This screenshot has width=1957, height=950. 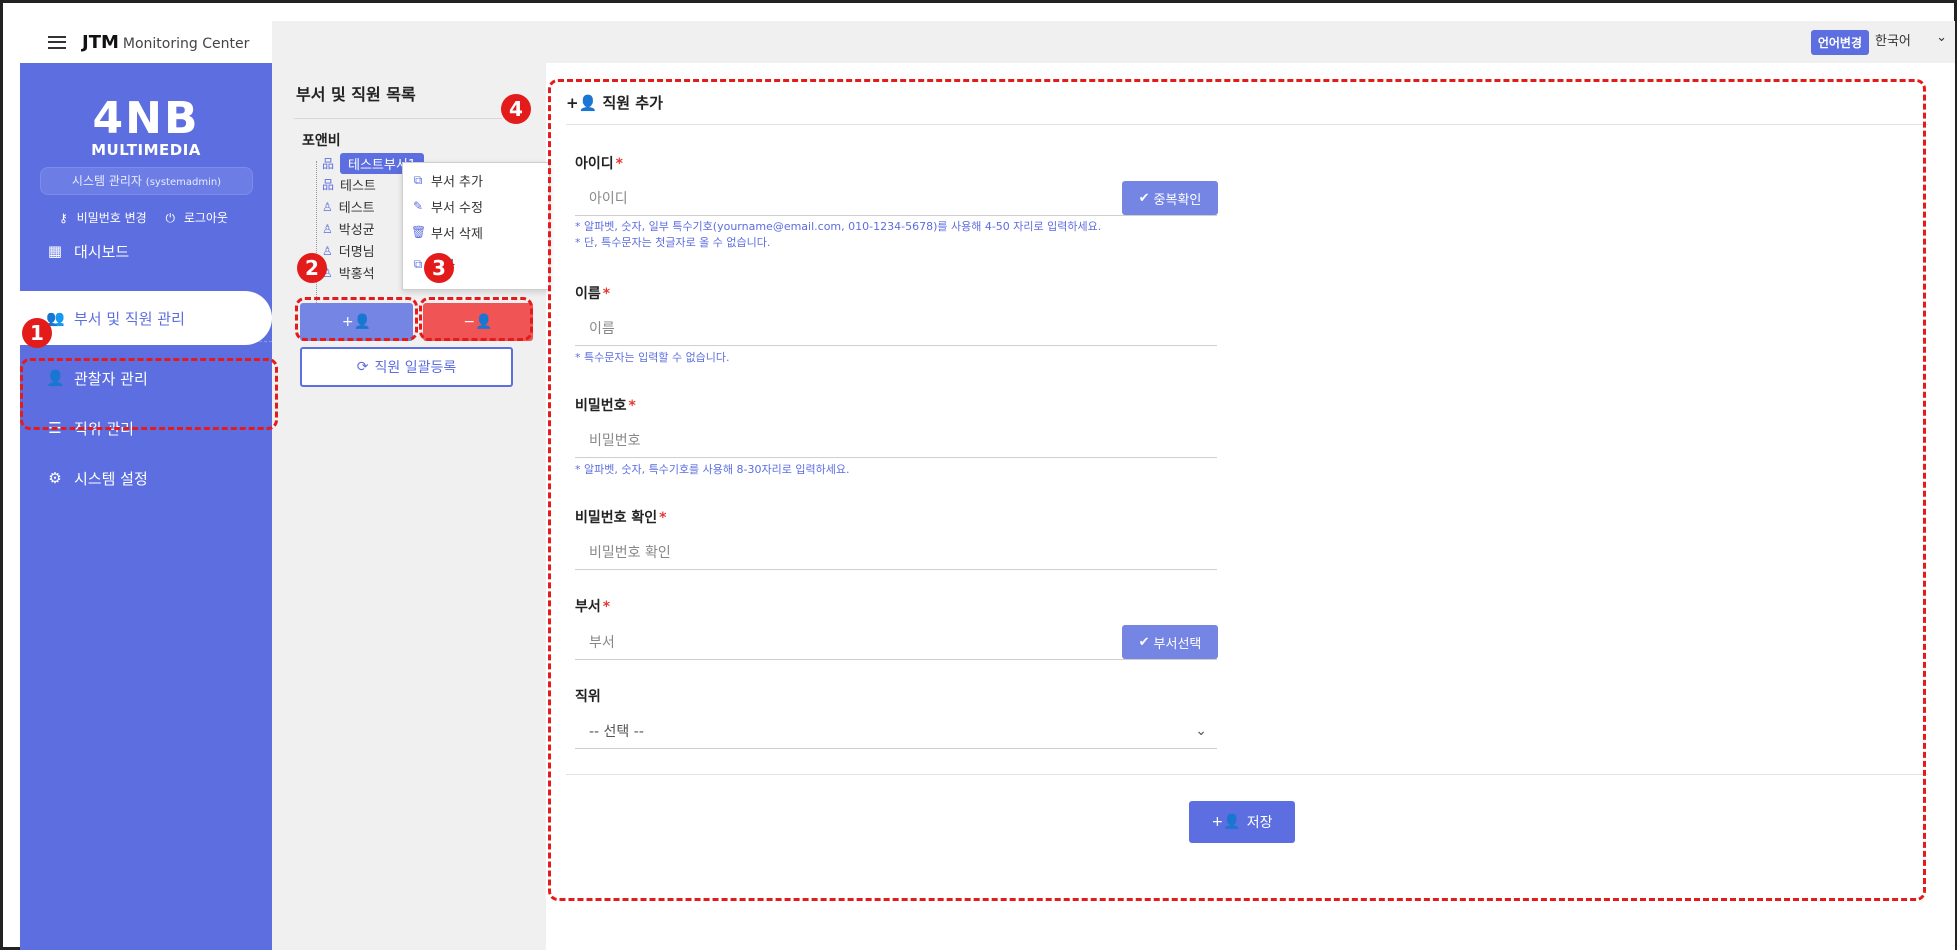 What do you see at coordinates (356, 230) in the screenshot?
I see `tree-node-label: 박성균` at bounding box center [356, 230].